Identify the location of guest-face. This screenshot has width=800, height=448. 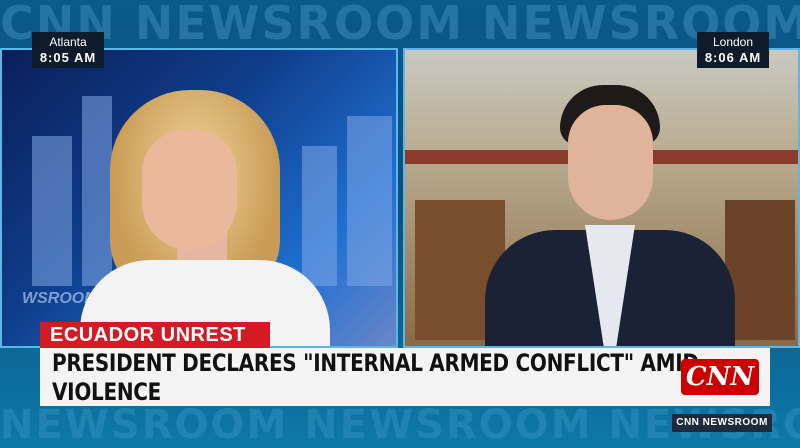
(610, 162).